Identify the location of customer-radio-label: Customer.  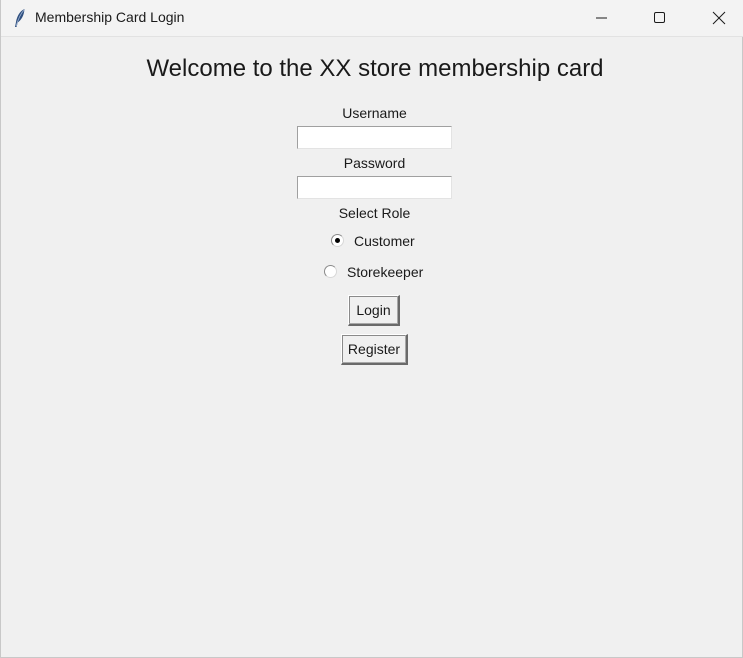
(384, 241).